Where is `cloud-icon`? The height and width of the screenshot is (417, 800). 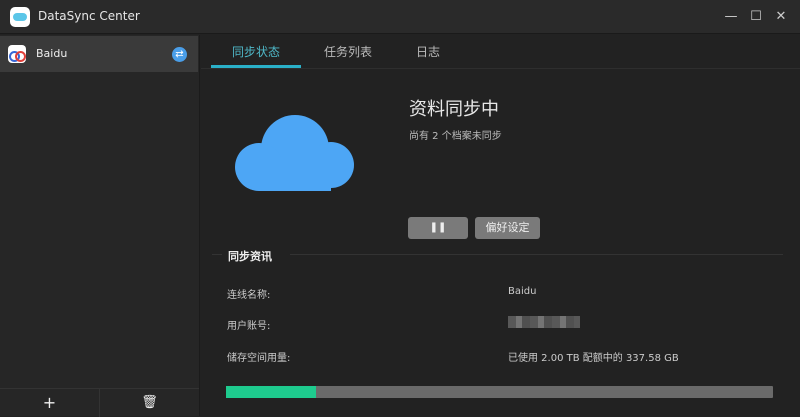 cloud-icon is located at coordinates (294, 153).